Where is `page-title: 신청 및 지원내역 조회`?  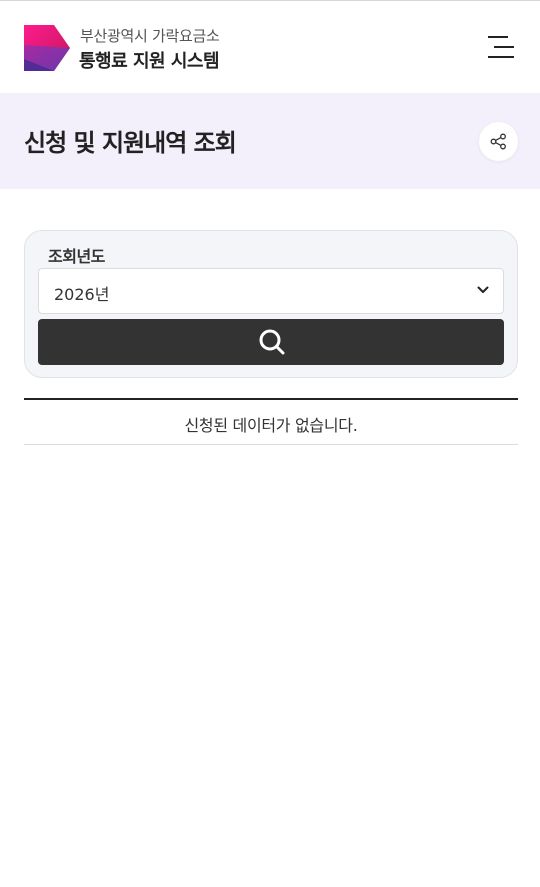
page-title: 신청 및 지원내역 조회 is located at coordinates (130, 143).